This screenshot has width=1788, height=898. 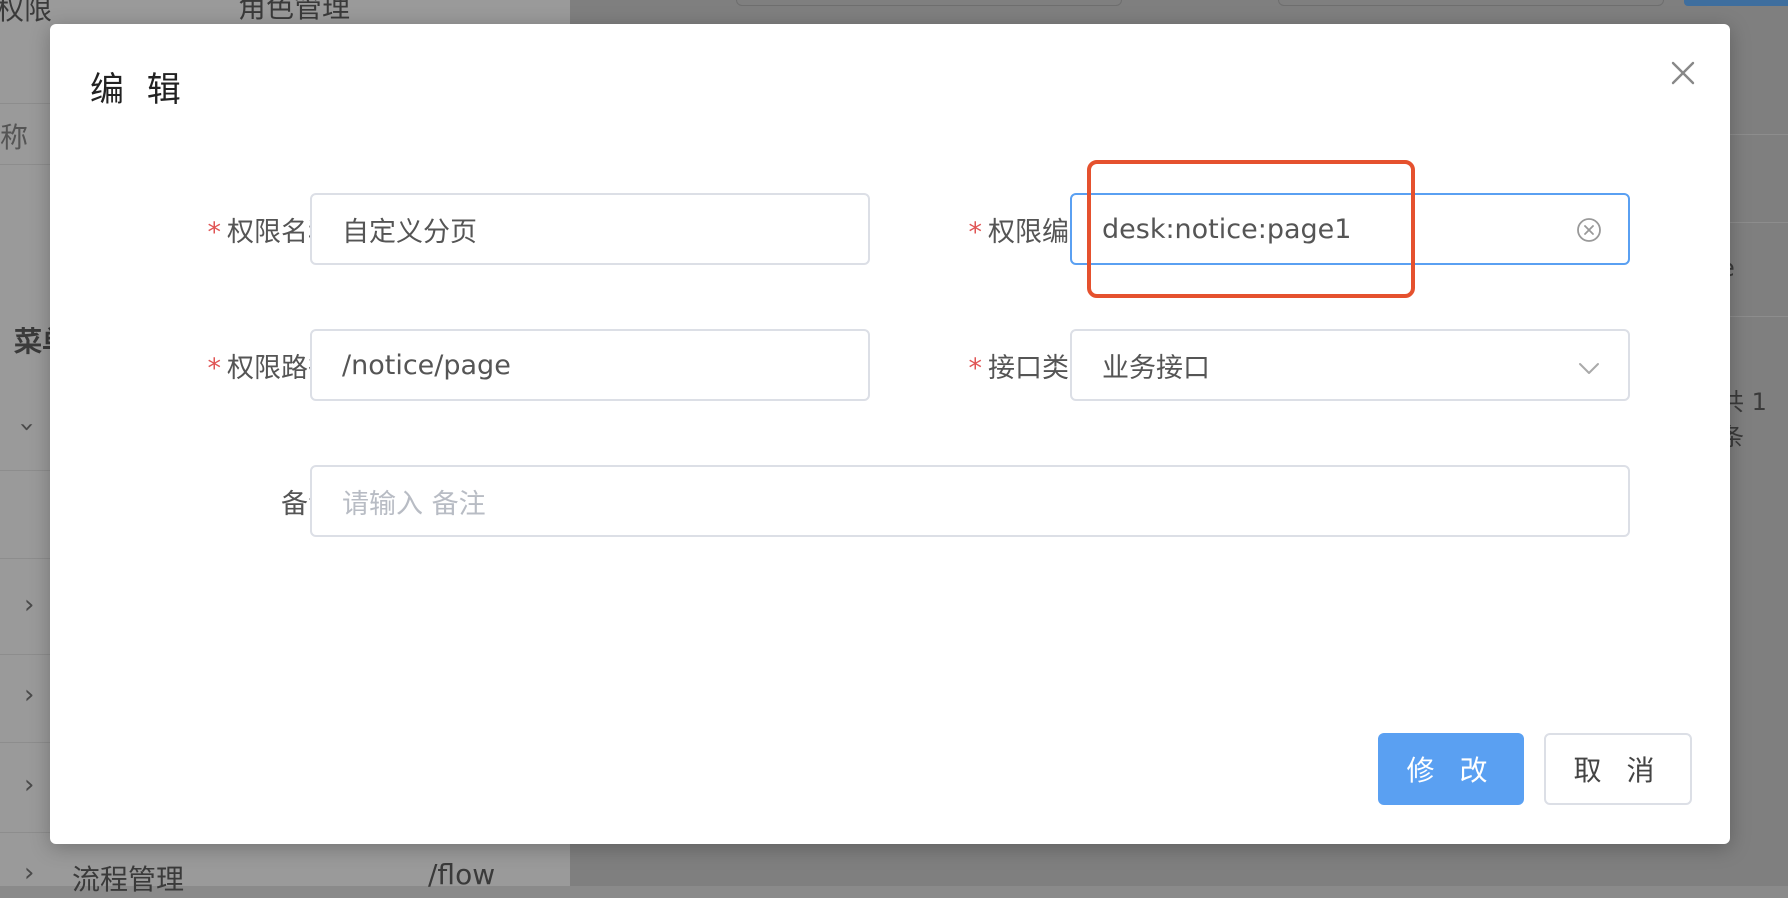 What do you see at coordinates (1589, 230) in the screenshot?
I see `circle-x-icon` at bounding box center [1589, 230].